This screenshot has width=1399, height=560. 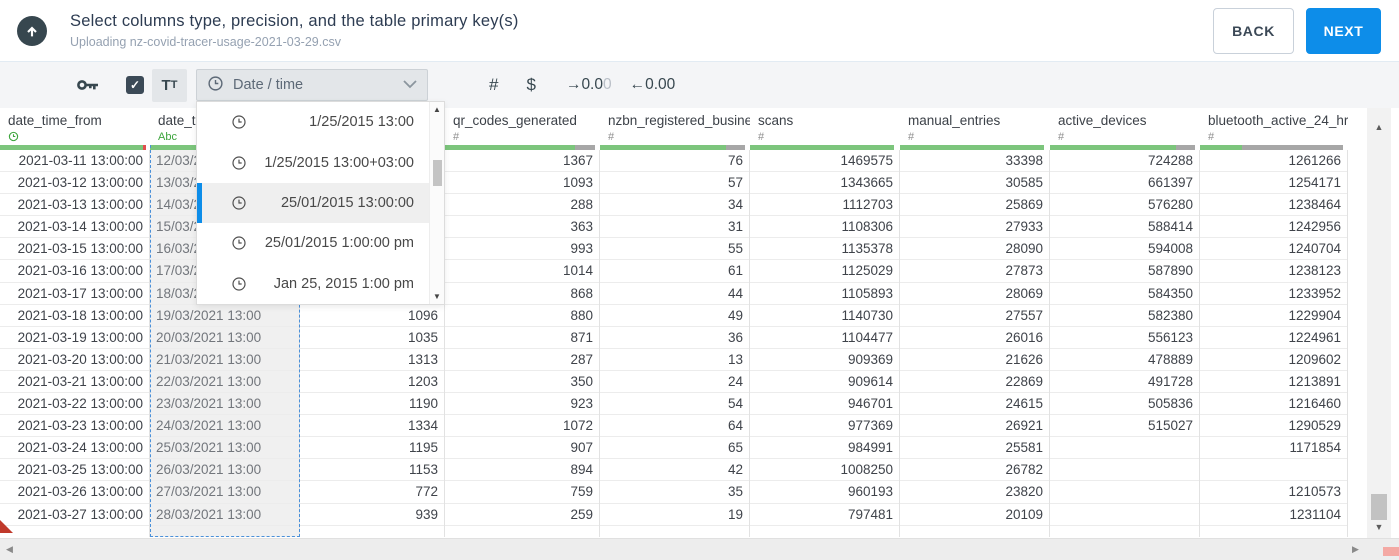 I want to click on table-cell: 2021-03-13 13:00:00, so click(x=74, y=205).